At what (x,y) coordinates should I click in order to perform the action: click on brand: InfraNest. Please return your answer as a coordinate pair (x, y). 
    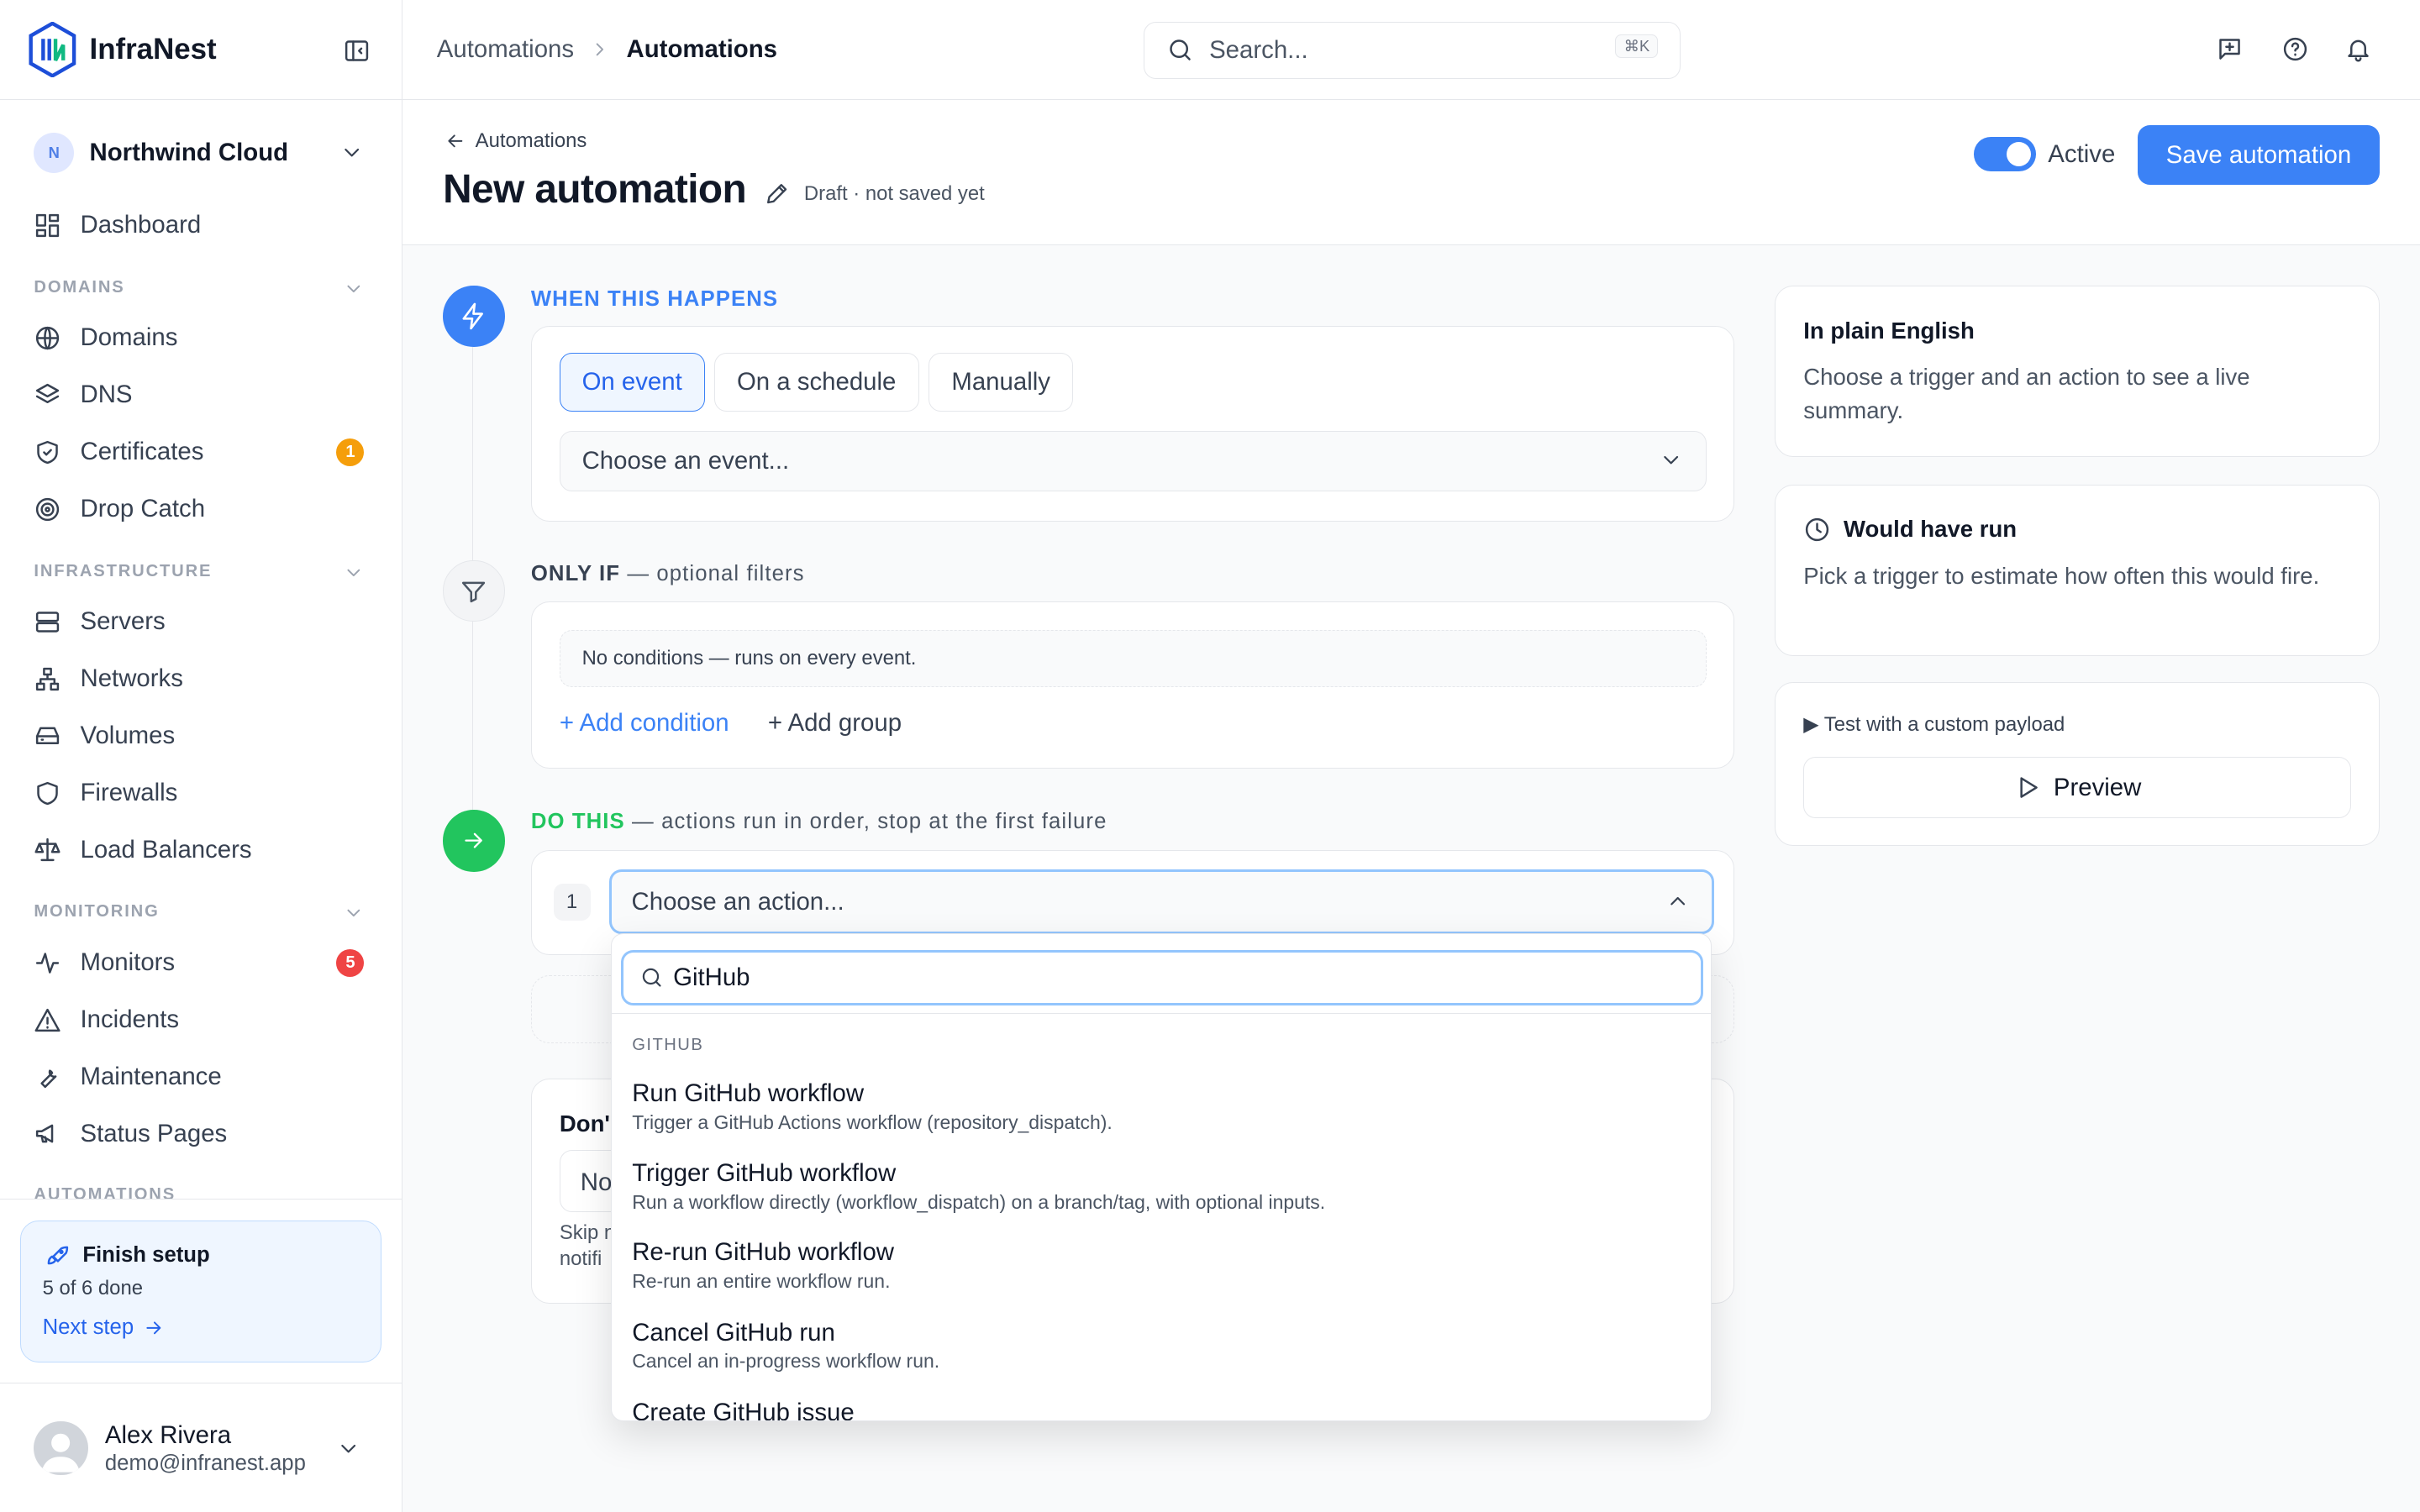
    Looking at the image, I should click on (123, 49).